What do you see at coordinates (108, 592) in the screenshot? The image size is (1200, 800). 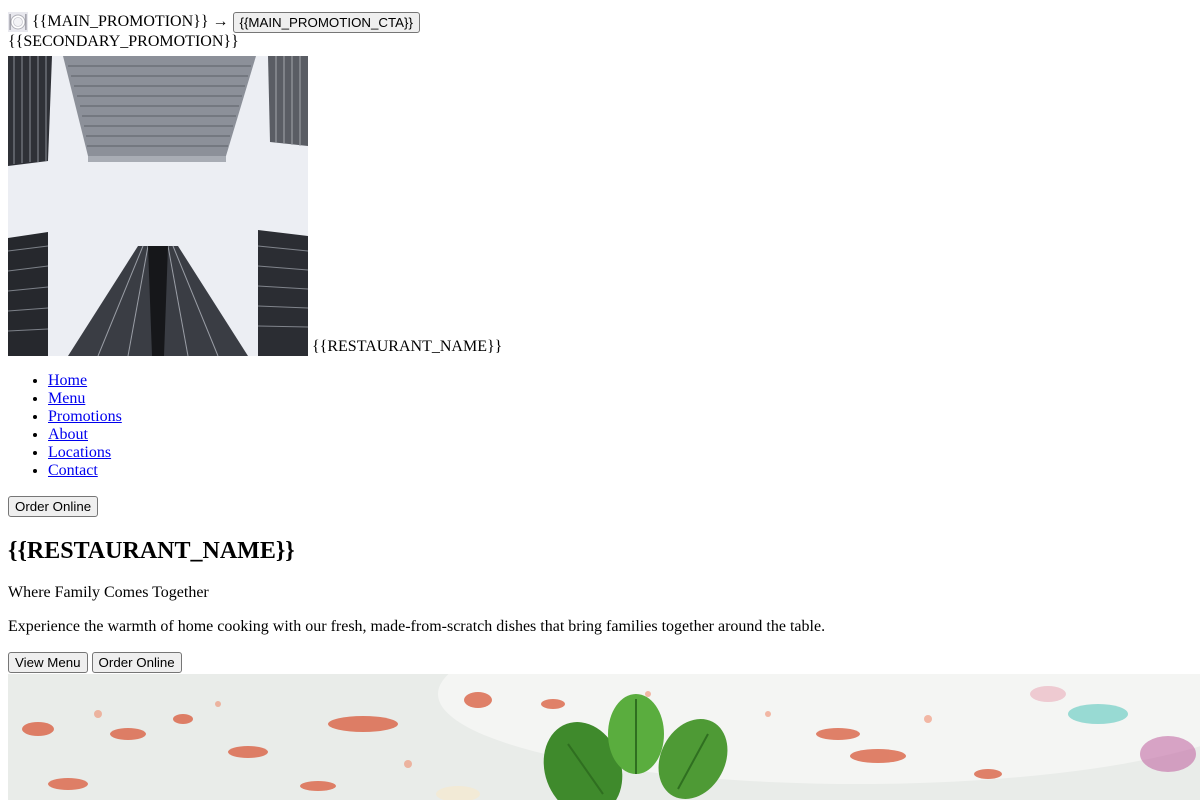 I see `hero-tagline: Where Family Comes Together` at bounding box center [108, 592].